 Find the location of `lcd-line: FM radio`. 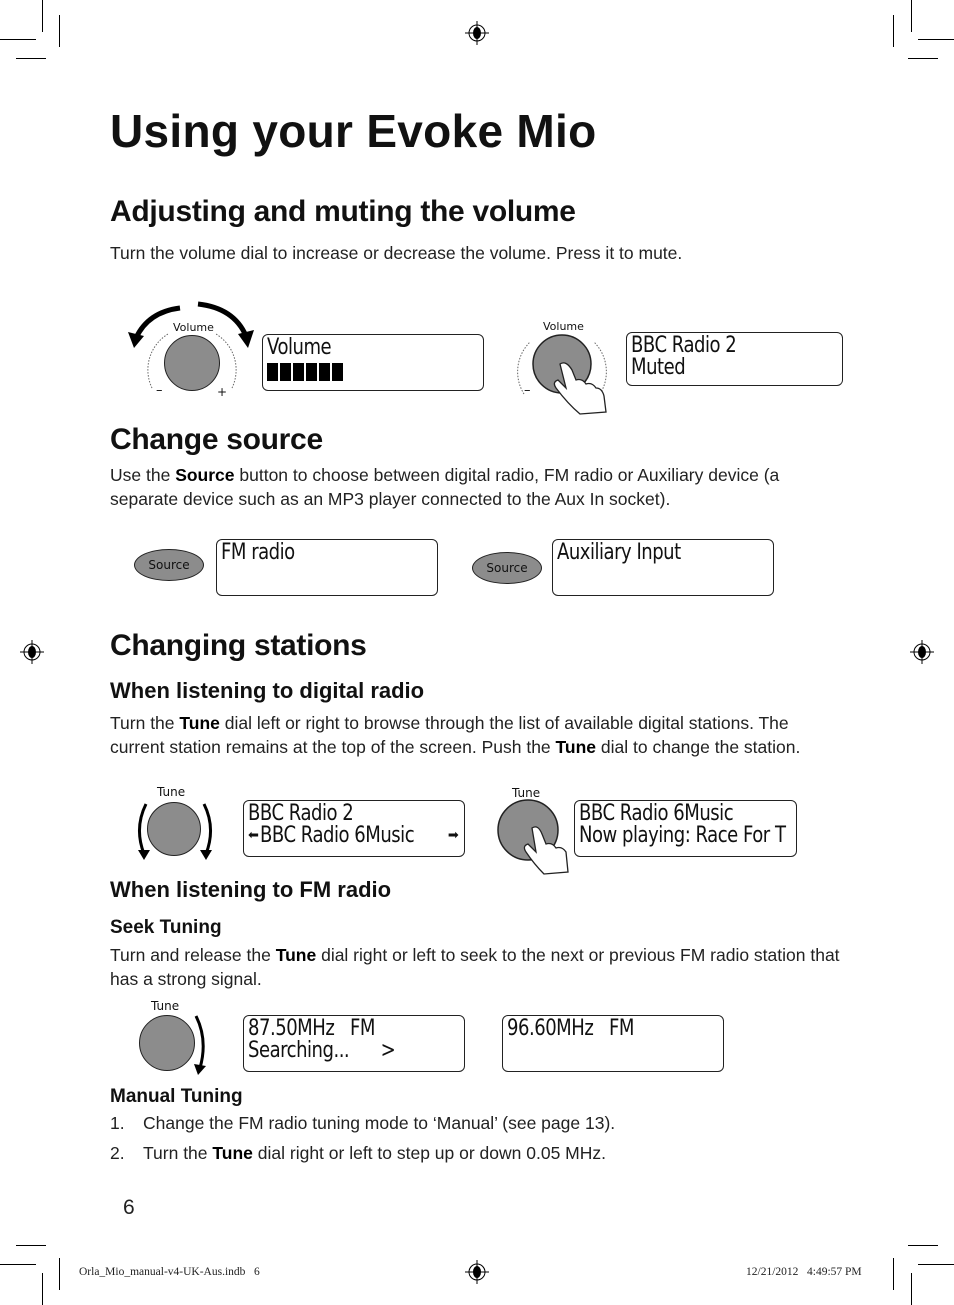

lcd-line: FM radio is located at coordinates (258, 552).